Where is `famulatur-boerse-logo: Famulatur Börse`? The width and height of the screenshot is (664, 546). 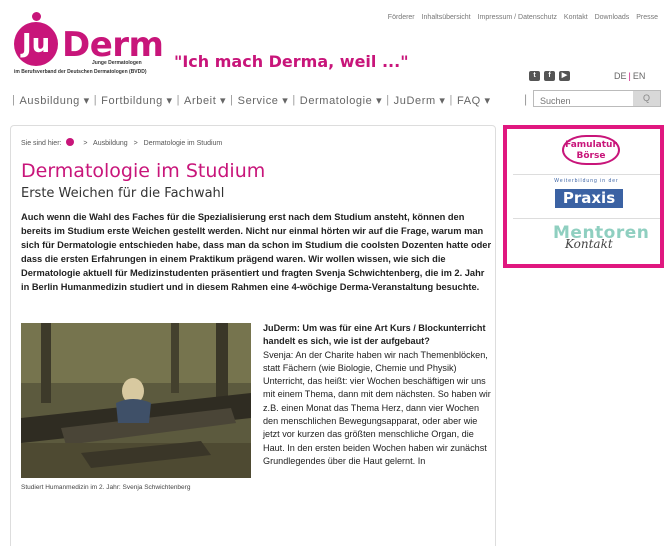
famulatur-boerse-logo: Famulatur Börse is located at coordinates (591, 150).